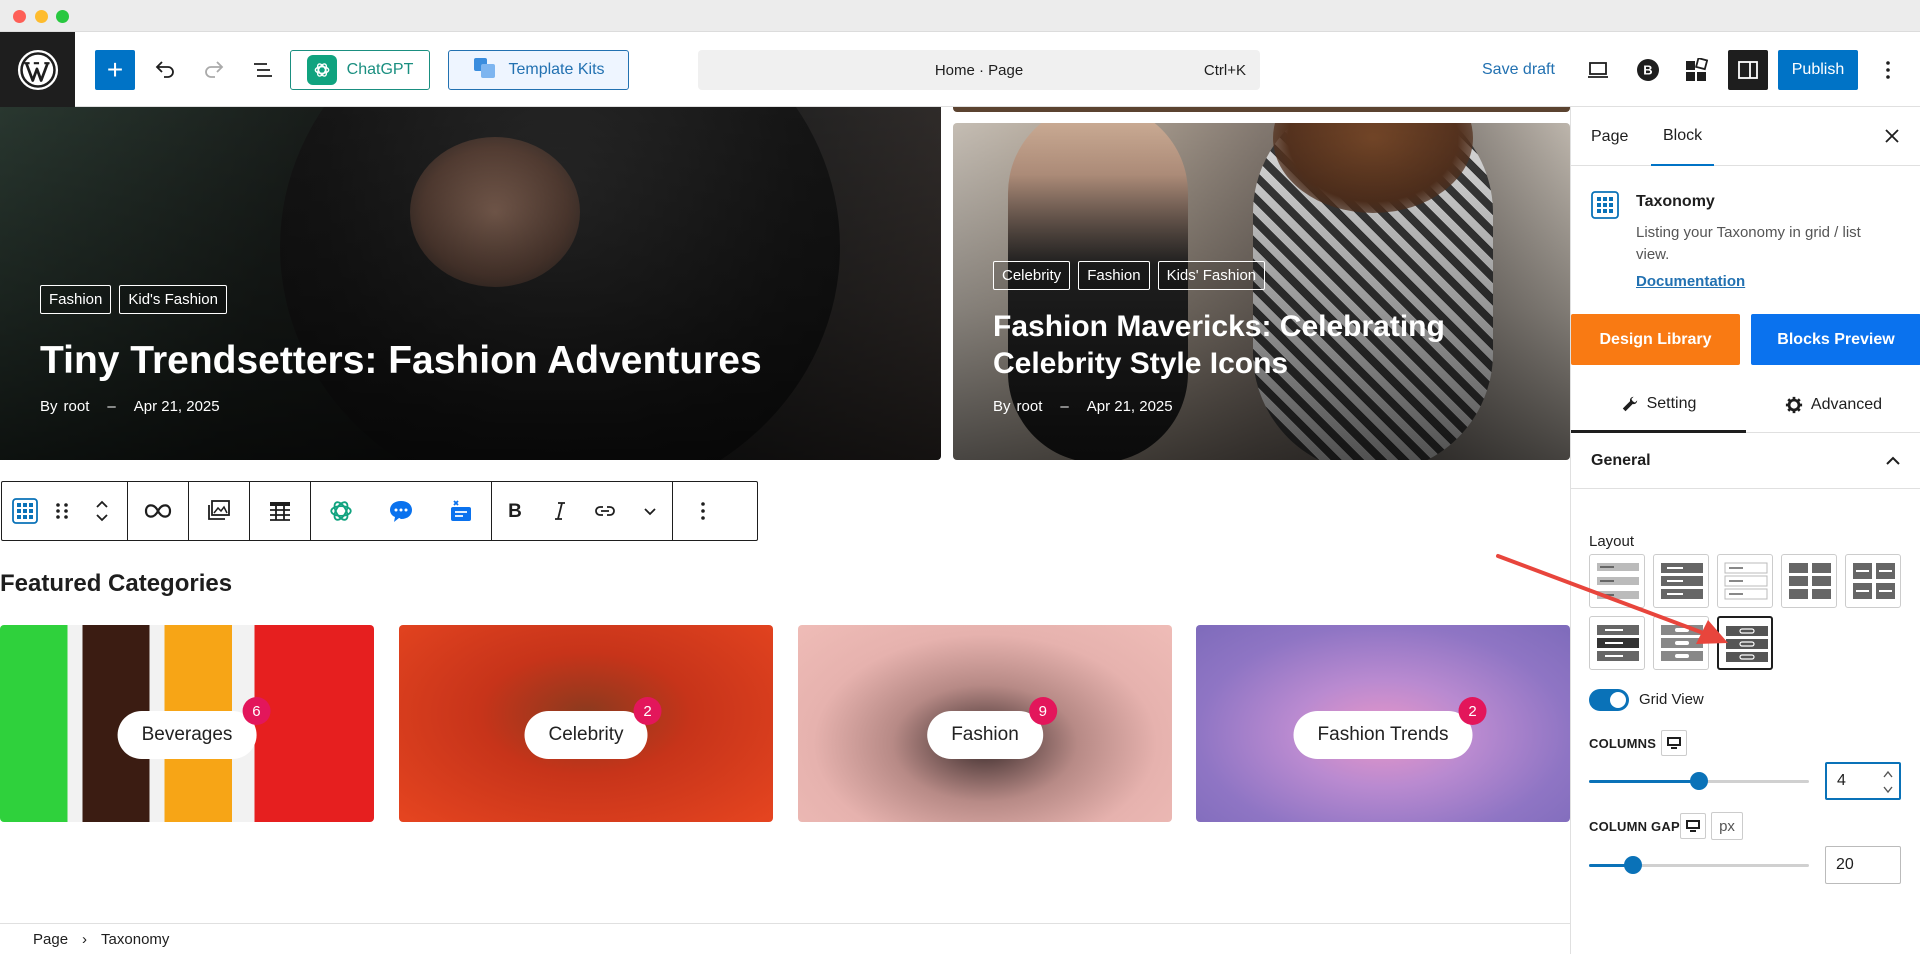  I want to click on content-tool-icon, so click(461, 510).